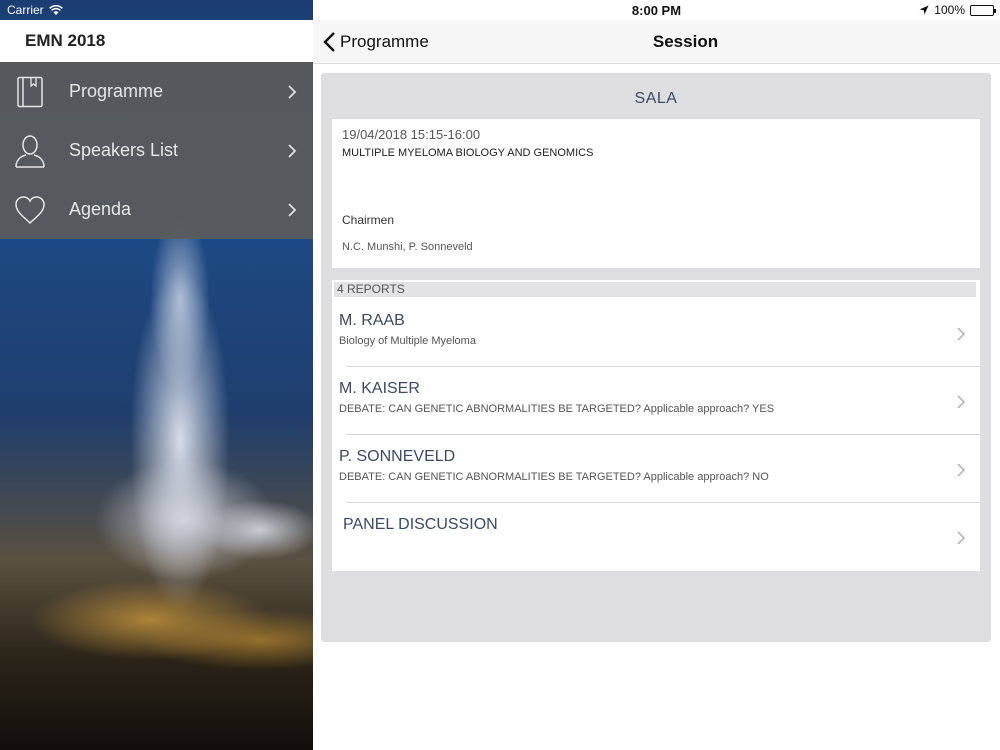 Image resolution: width=1000 pixels, height=750 pixels. What do you see at coordinates (379, 388) in the screenshot?
I see `report-speaker: M. KAISER` at bounding box center [379, 388].